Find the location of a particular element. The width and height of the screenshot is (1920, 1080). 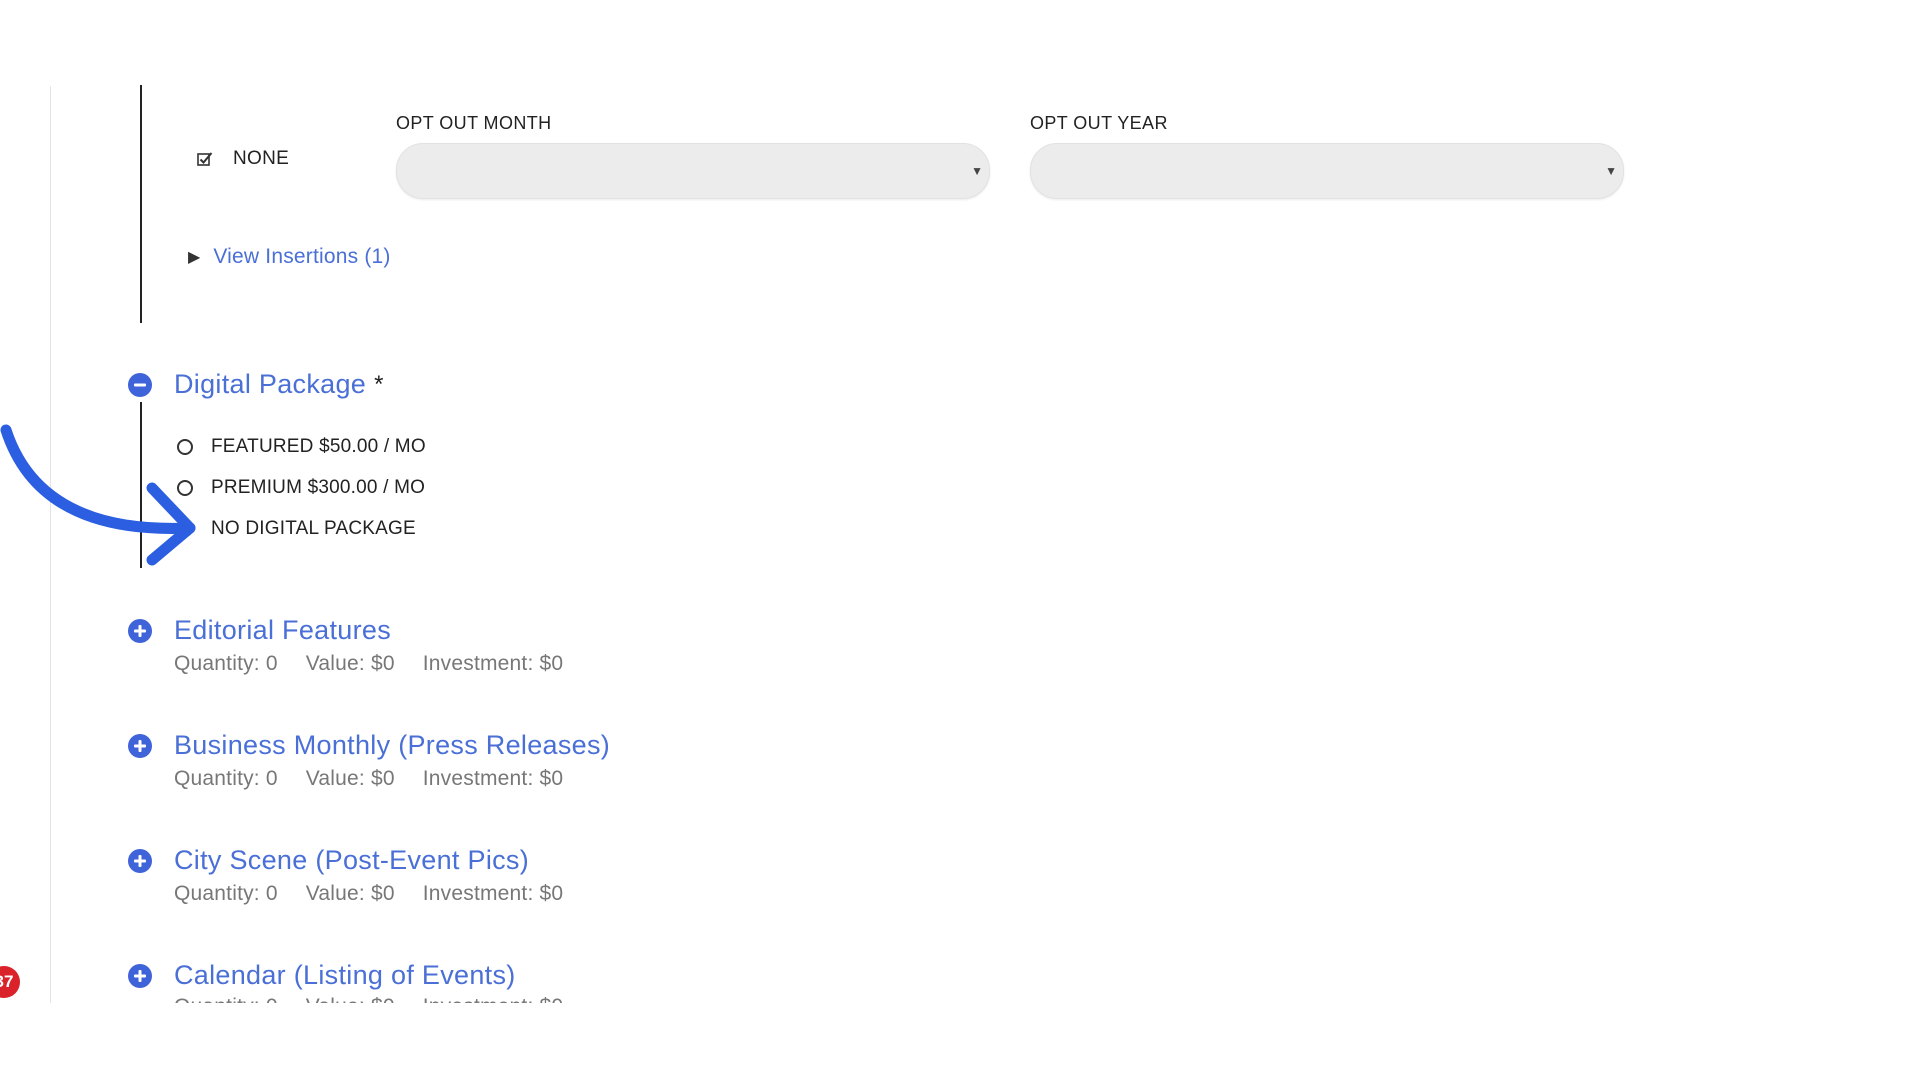

radio-featured: FEATURED $50.00 / MO is located at coordinates (301, 447).